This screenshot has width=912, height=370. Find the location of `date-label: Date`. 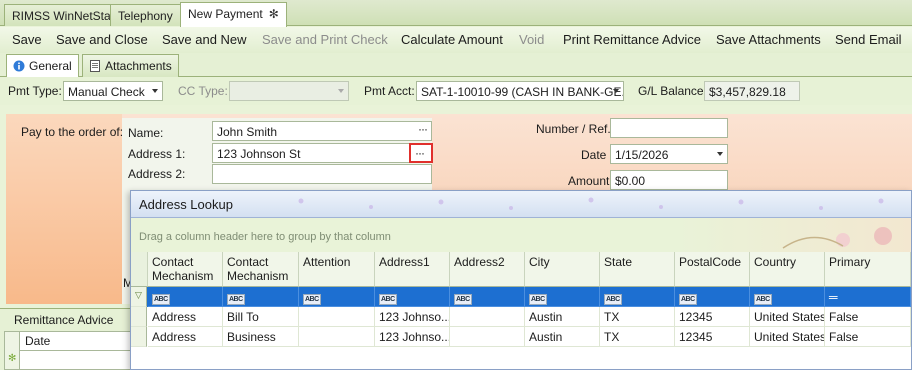

date-label: Date is located at coordinates (594, 155).